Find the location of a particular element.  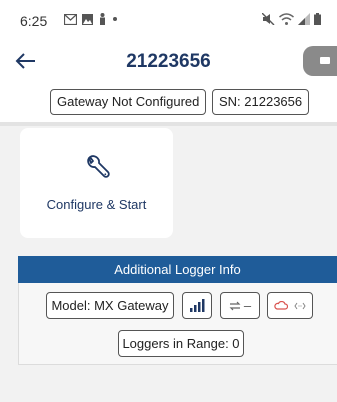

notification-icons is located at coordinates (91, 19).